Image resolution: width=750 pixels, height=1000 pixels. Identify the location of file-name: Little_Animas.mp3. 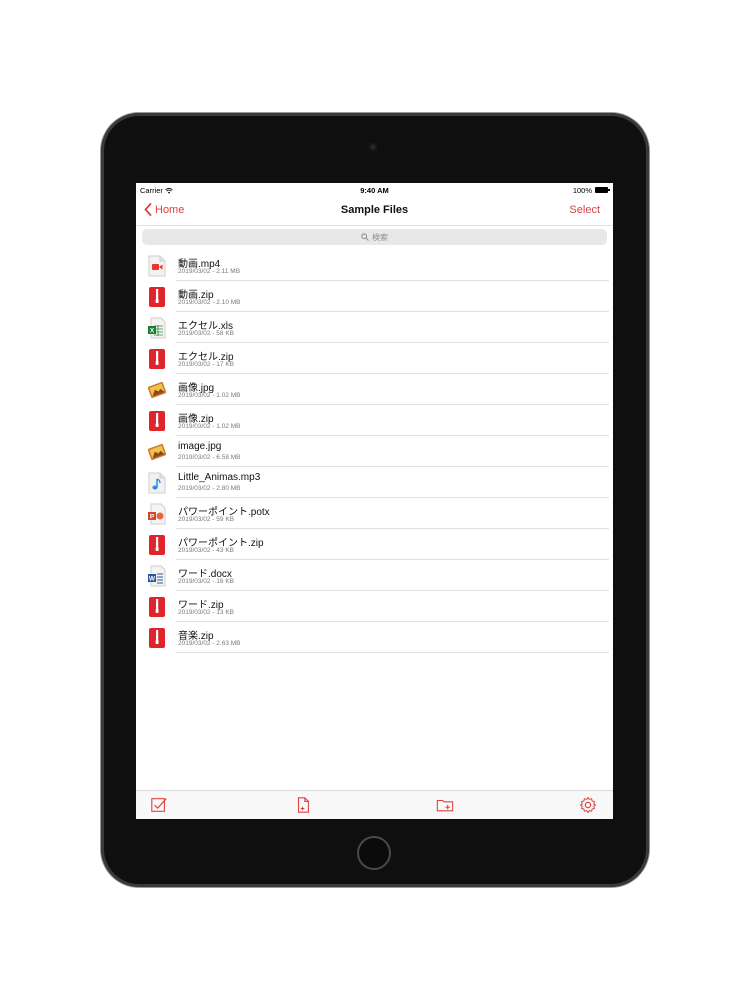
(219, 477).